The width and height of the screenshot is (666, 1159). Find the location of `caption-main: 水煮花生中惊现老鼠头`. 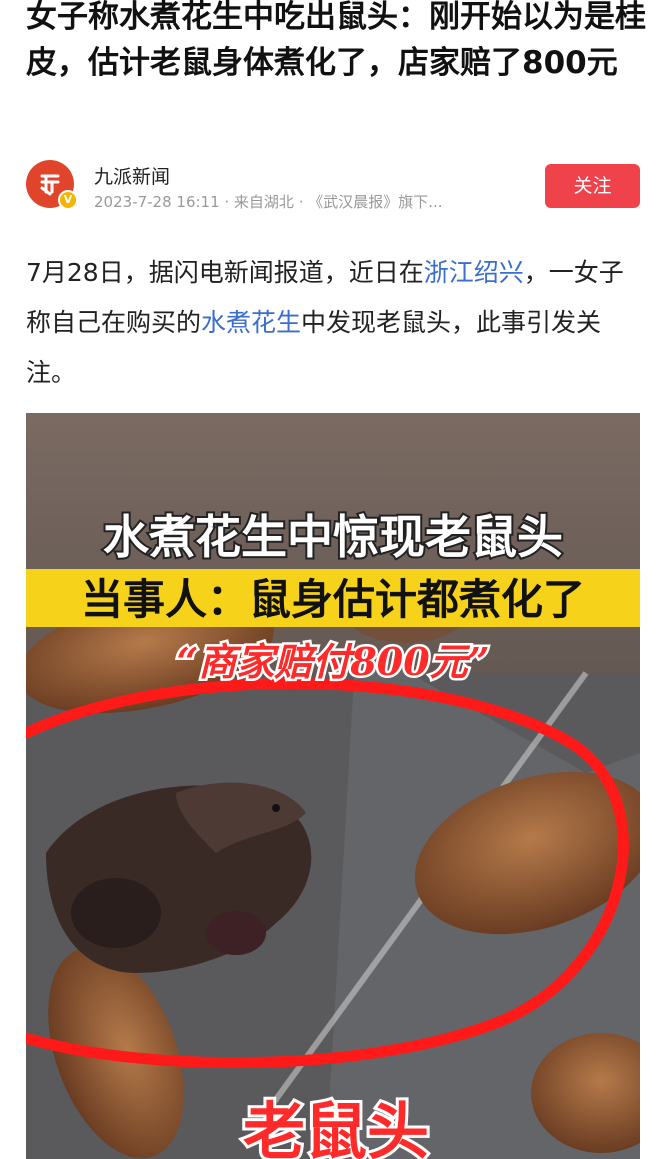

caption-main: 水煮花生中惊现老鼠头 is located at coordinates (333, 537).